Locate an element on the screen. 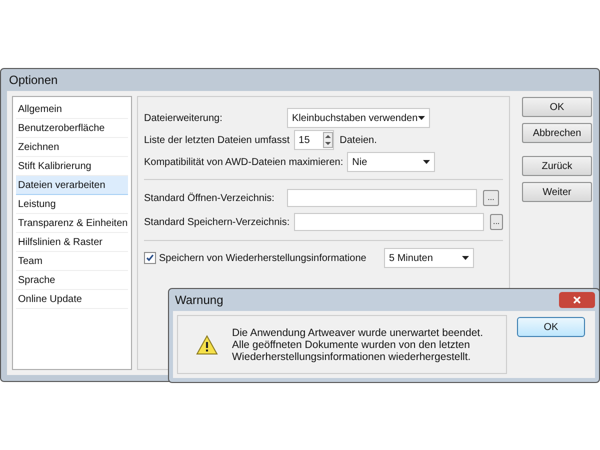  category-item: Allgemein is located at coordinates (72, 109).